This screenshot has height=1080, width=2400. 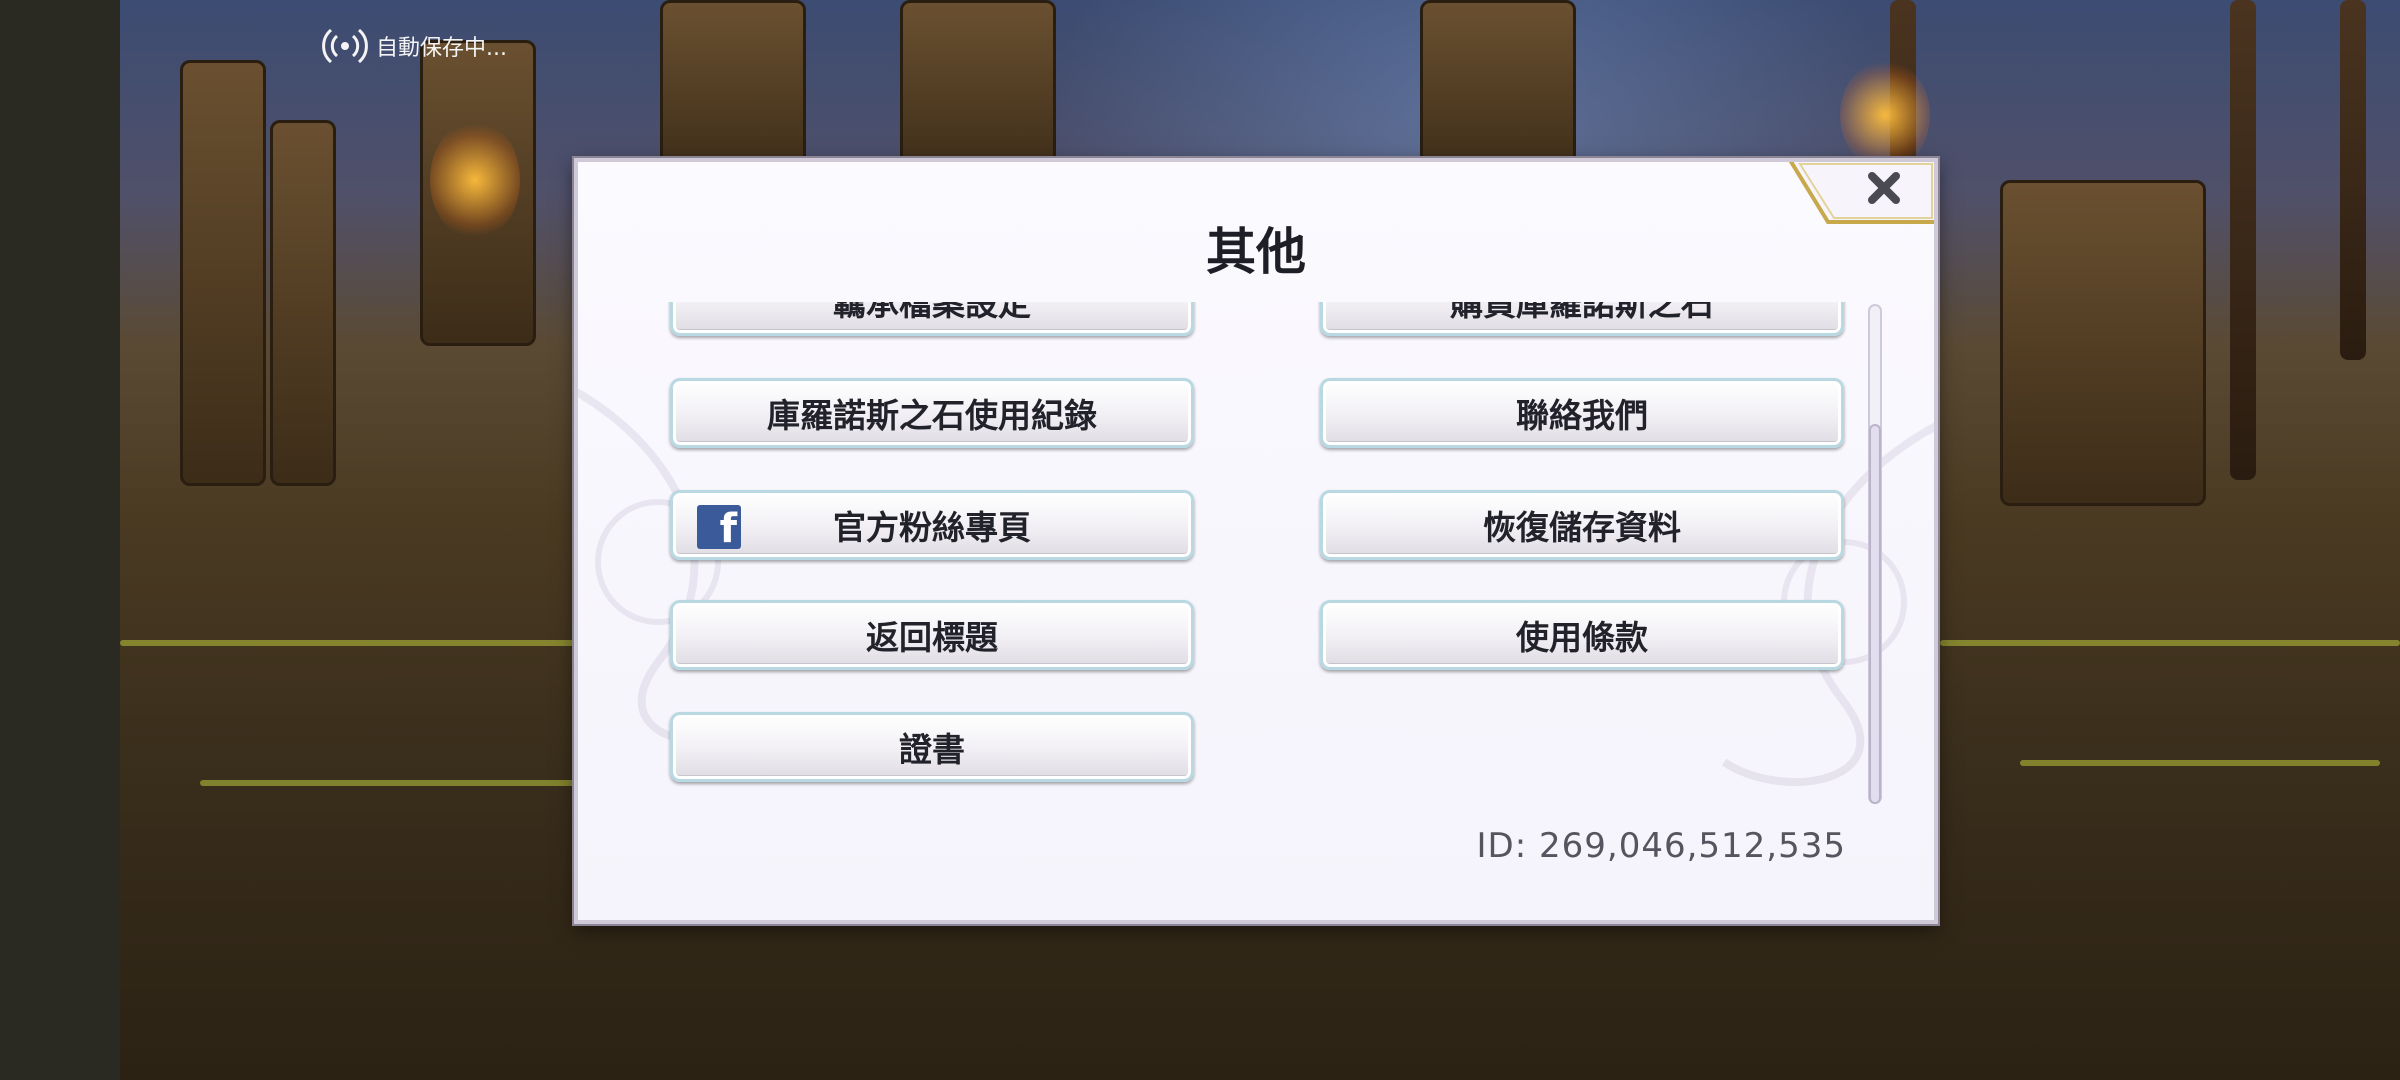 I want to click on button-label: 羈承檔案設定, so click(x=932, y=312).